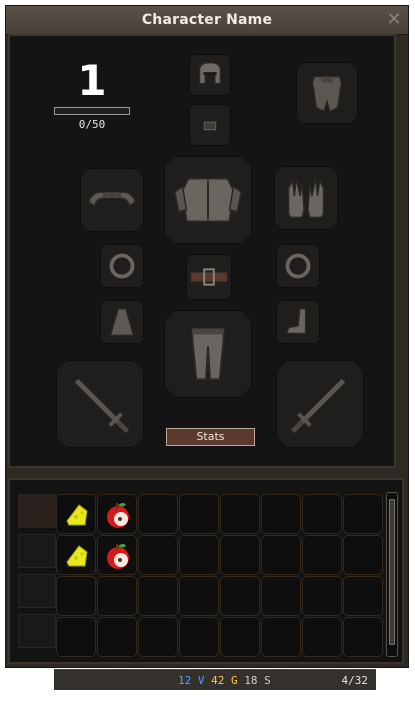 Image resolution: width=415 pixels, height=703 pixels. I want to click on slot-cape, so click(327, 93).